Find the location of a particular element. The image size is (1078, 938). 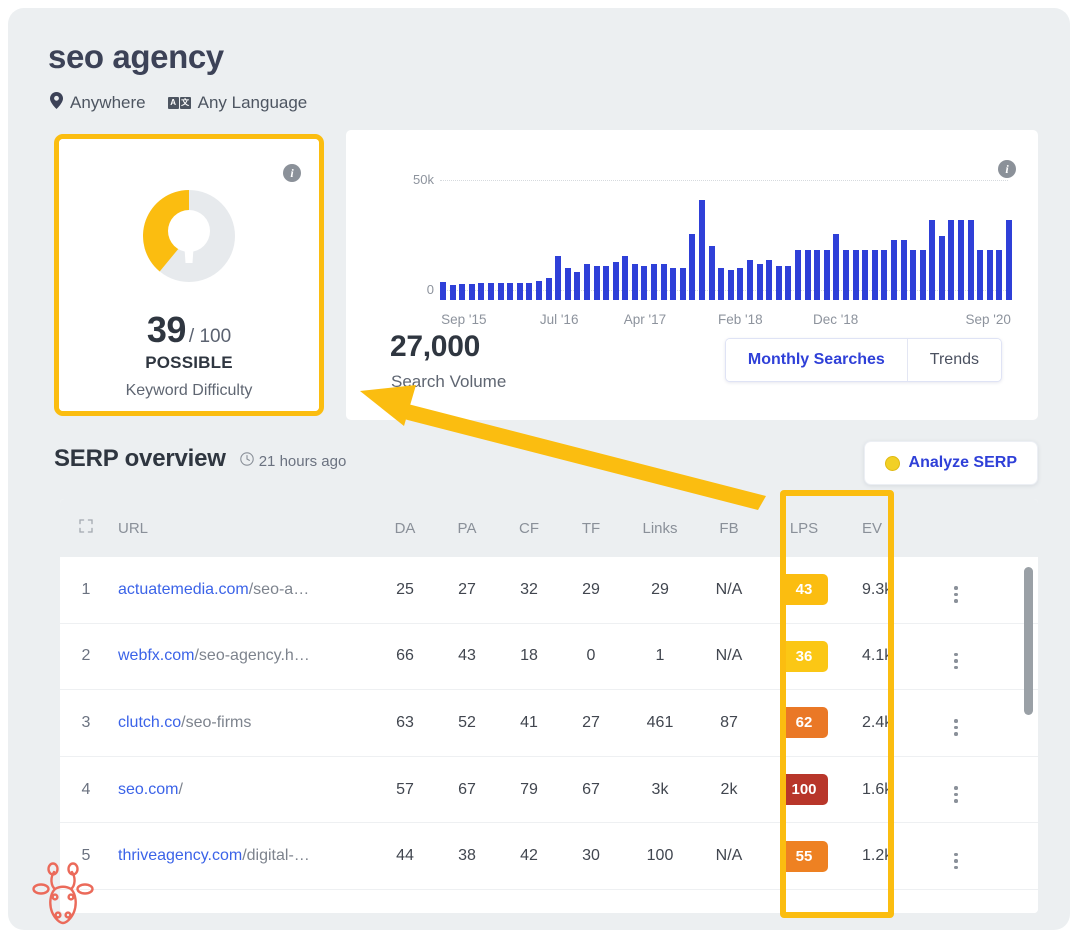

row-url: seo.com/ is located at coordinates (243, 790).